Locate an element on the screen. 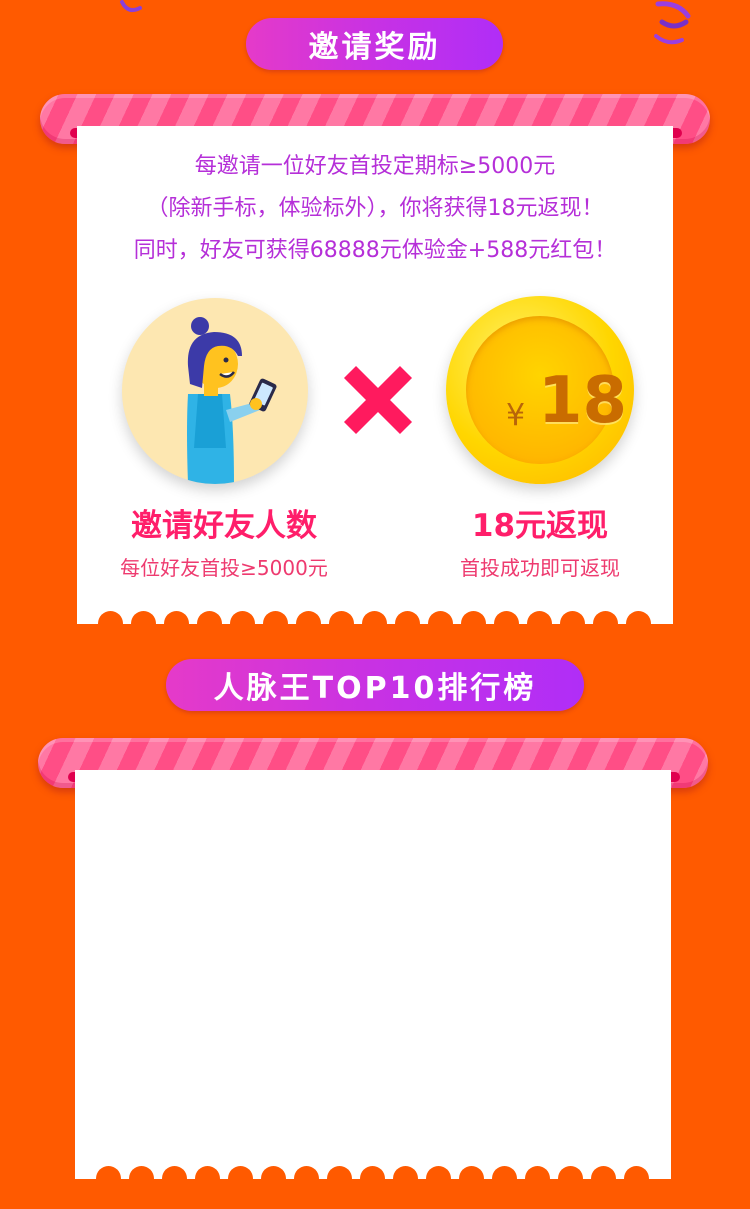  invite-friend-illustration is located at coordinates (215, 391).